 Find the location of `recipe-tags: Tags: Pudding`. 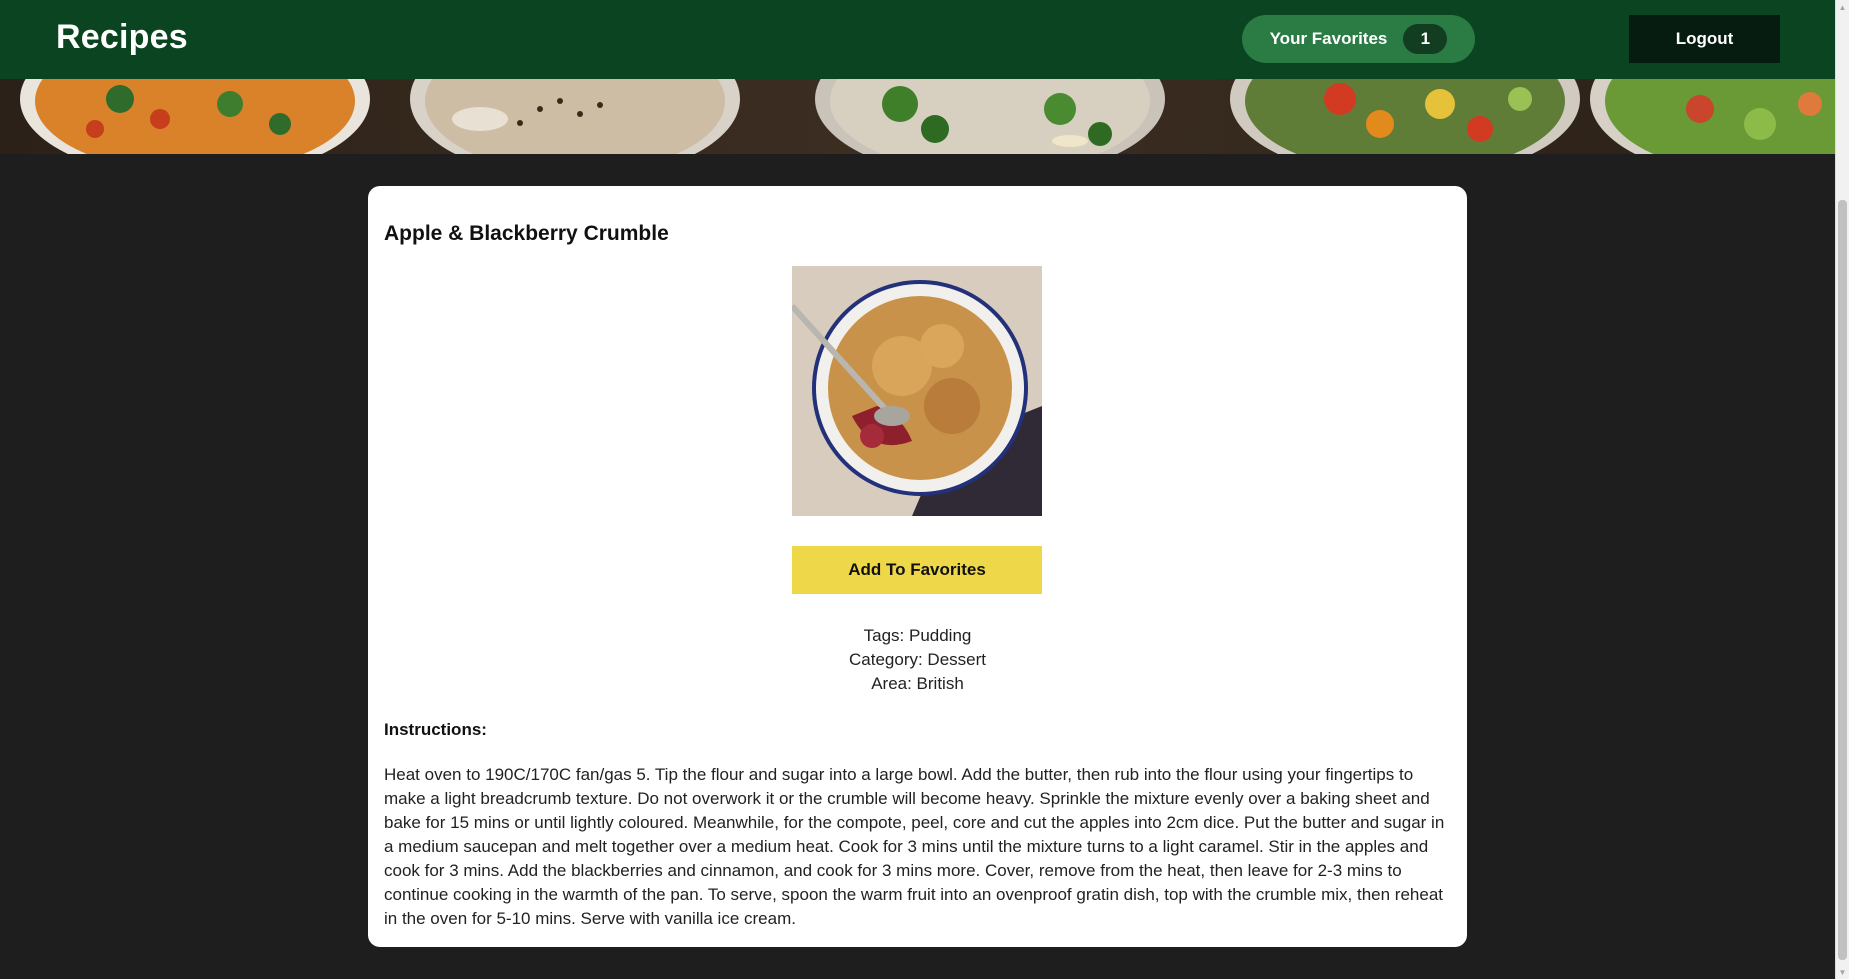

recipe-tags: Tags: Pudding is located at coordinates (917, 635).